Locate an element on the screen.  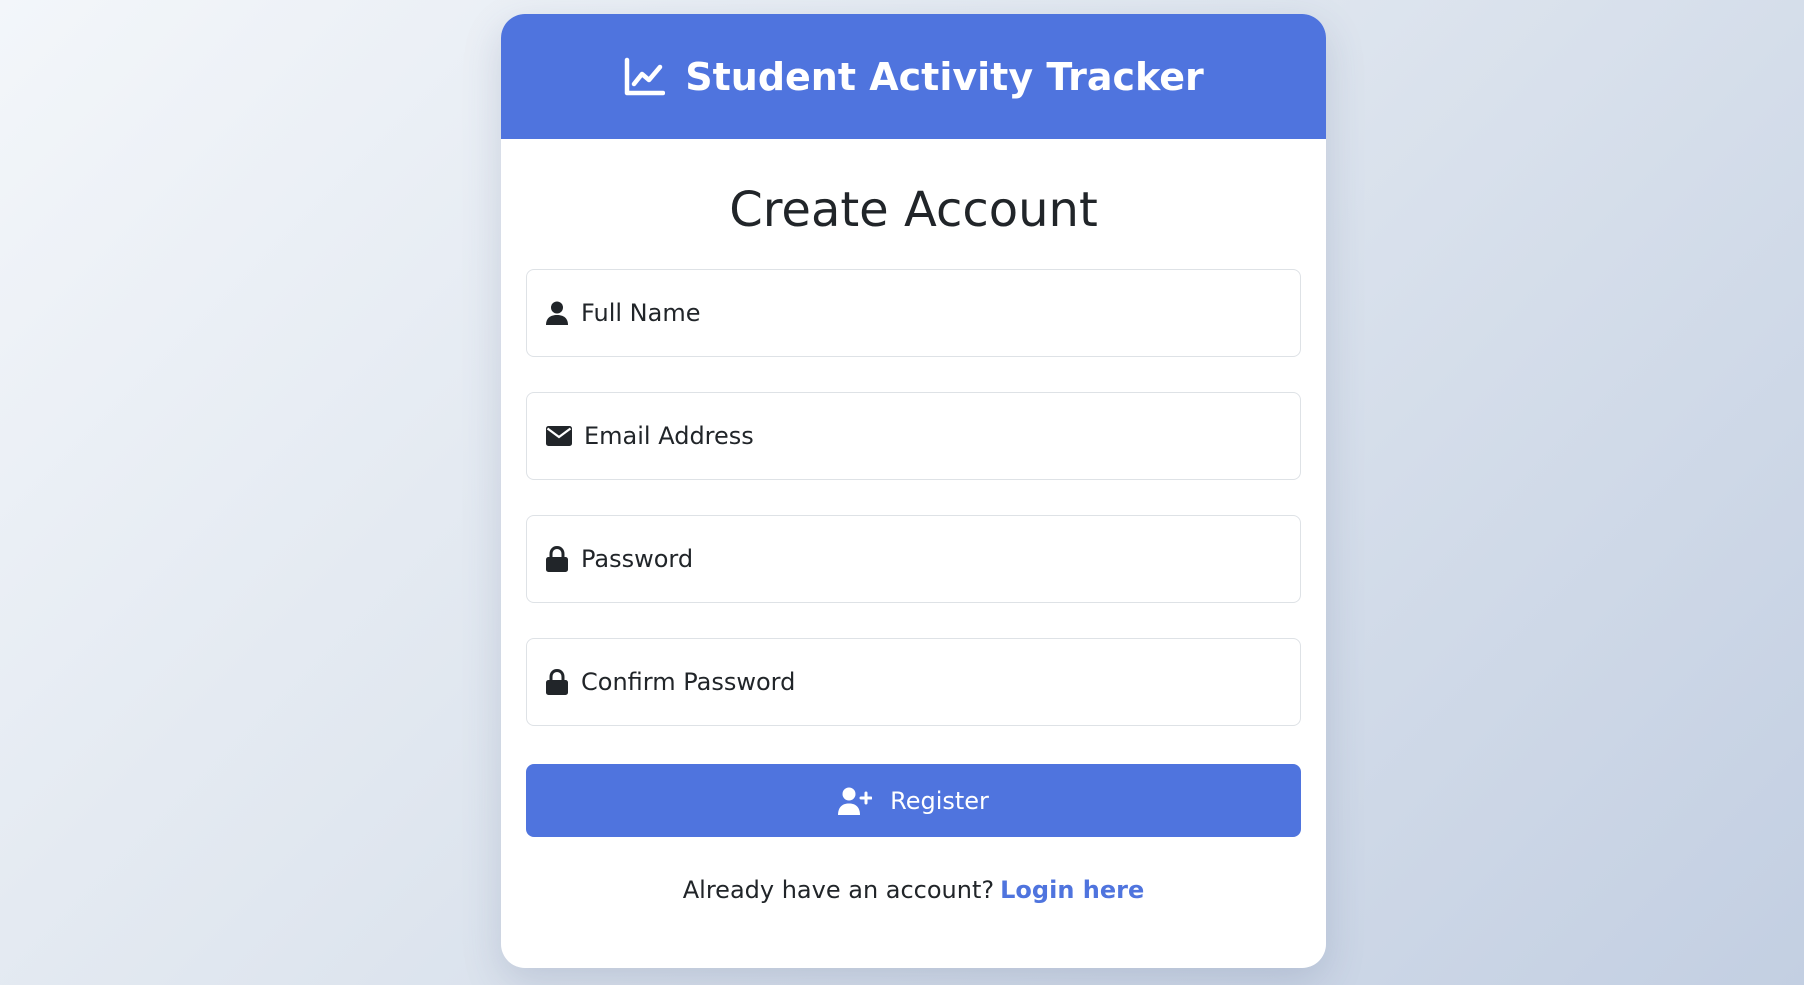
full-name-input is located at coordinates (931, 313).